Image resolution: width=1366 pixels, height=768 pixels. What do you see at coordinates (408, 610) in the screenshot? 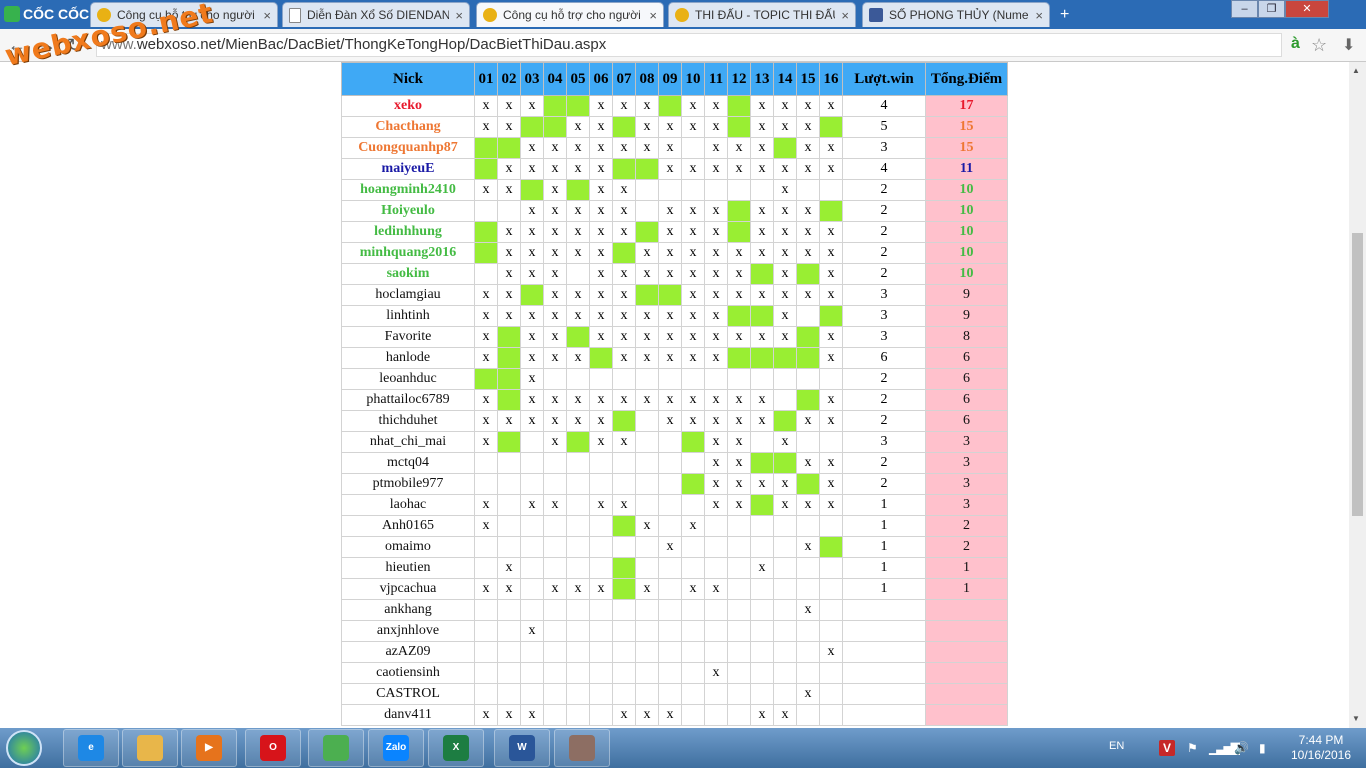
I see `nick-cell: ankhang` at bounding box center [408, 610].